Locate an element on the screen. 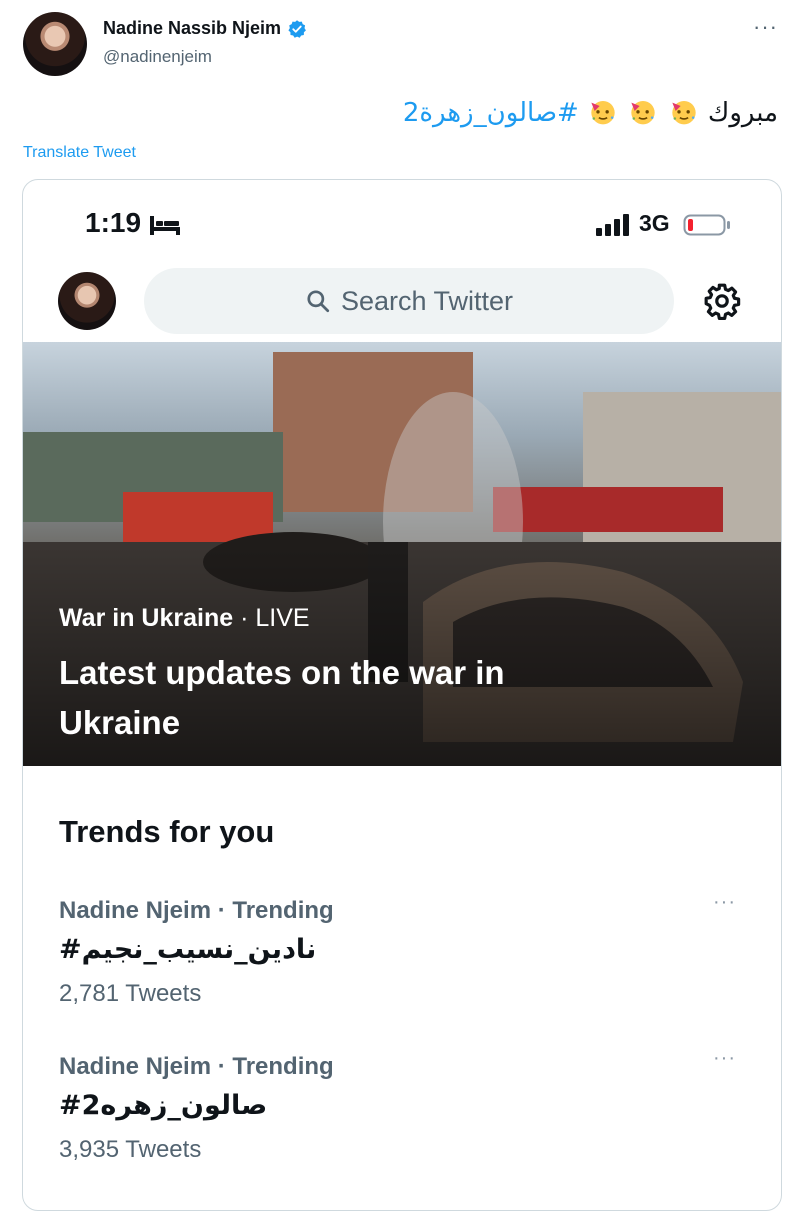  verified-badge-icon is located at coordinates (297, 28).